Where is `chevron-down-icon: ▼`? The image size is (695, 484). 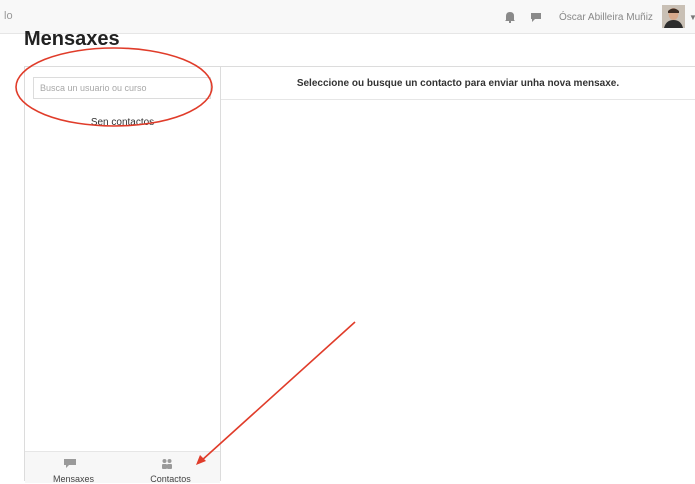 chevron-down-icon: ▼ is located at coordinates (692, 17).